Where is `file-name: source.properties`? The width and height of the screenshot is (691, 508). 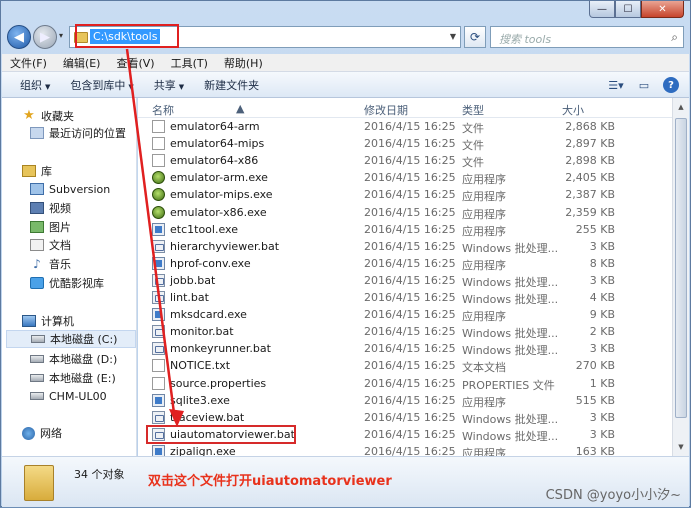 file-name: source.properties is located at coordinates (218, 383).